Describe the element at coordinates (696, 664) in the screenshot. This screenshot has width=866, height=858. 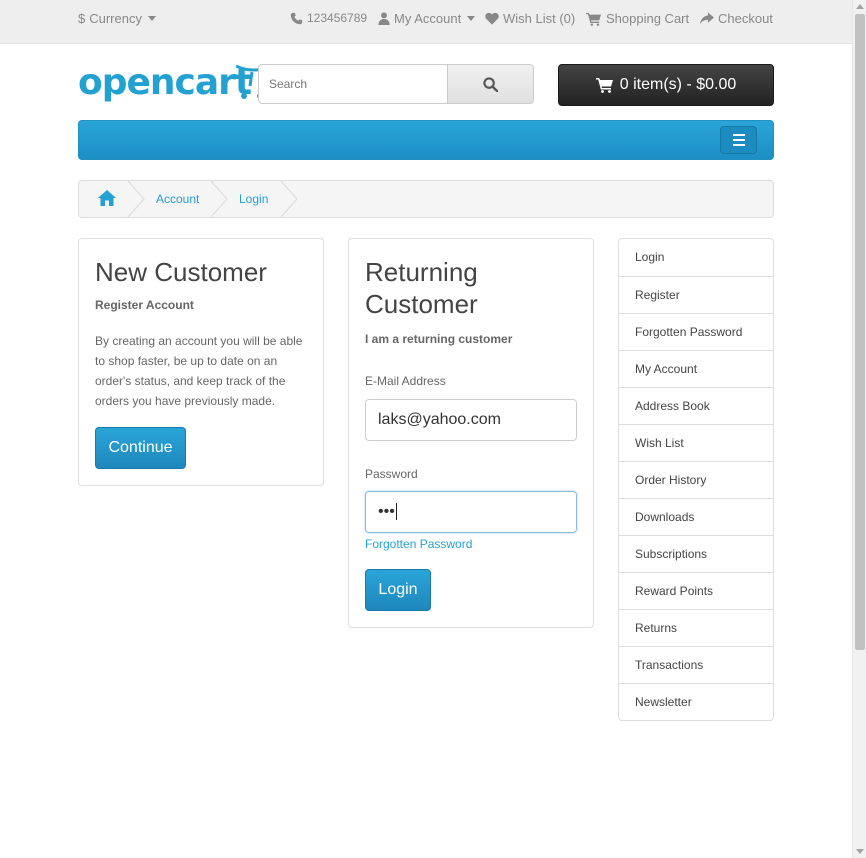
I see `account-menu-item-transactions: Transactions` at that location.